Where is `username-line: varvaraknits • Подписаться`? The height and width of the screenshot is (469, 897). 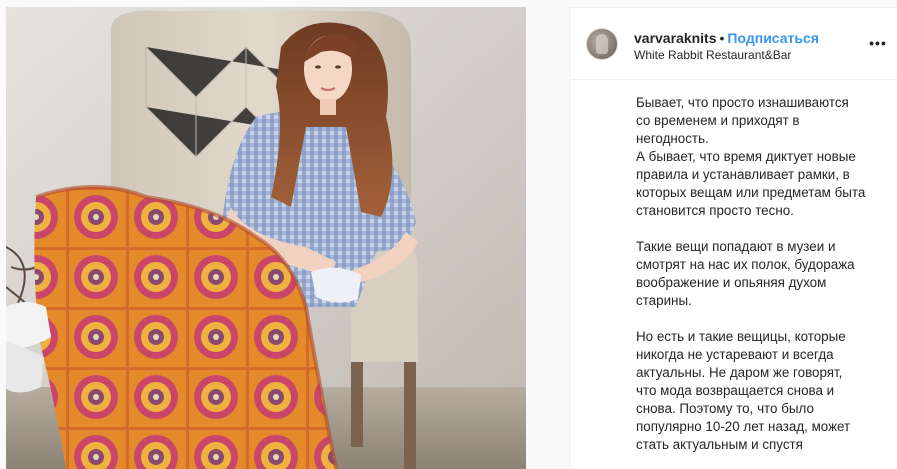
username-line: varvaraknits • Подписаться is located at coordinates (726, 38).